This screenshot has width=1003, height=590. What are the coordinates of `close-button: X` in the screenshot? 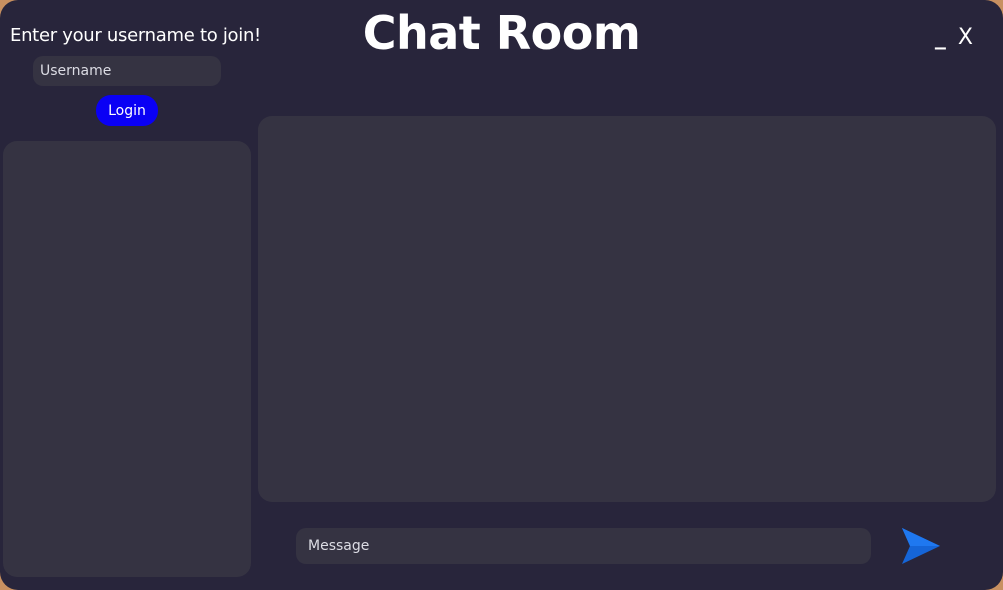 It's located at (965, 38).